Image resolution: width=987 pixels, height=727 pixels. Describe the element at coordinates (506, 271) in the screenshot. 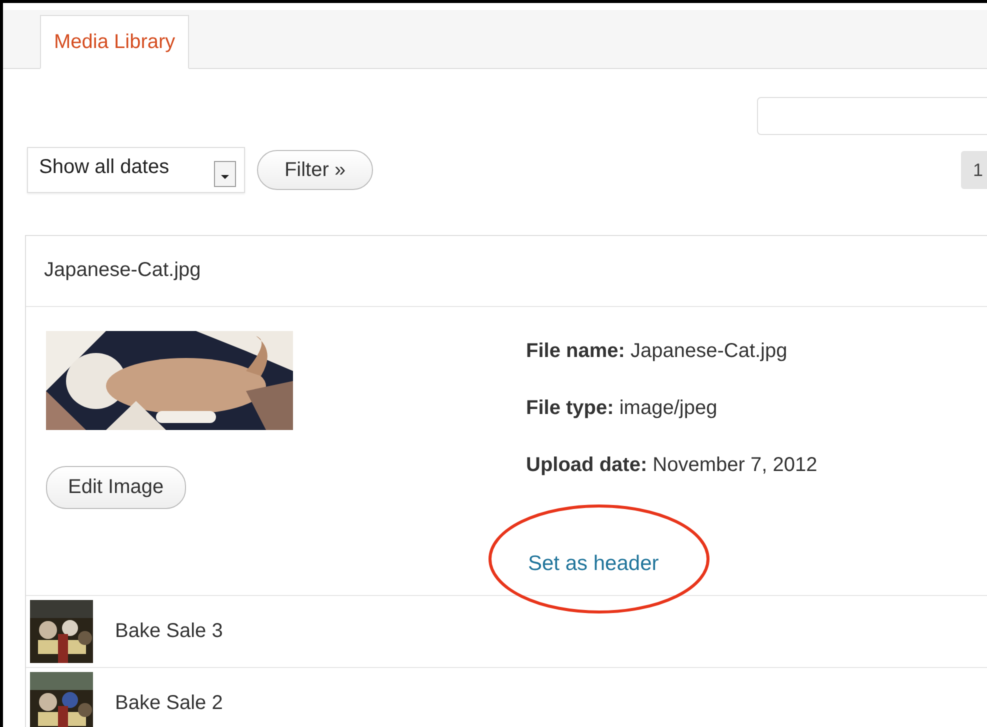

I see `file-title: Japanese-Cat.jpg` at that location.